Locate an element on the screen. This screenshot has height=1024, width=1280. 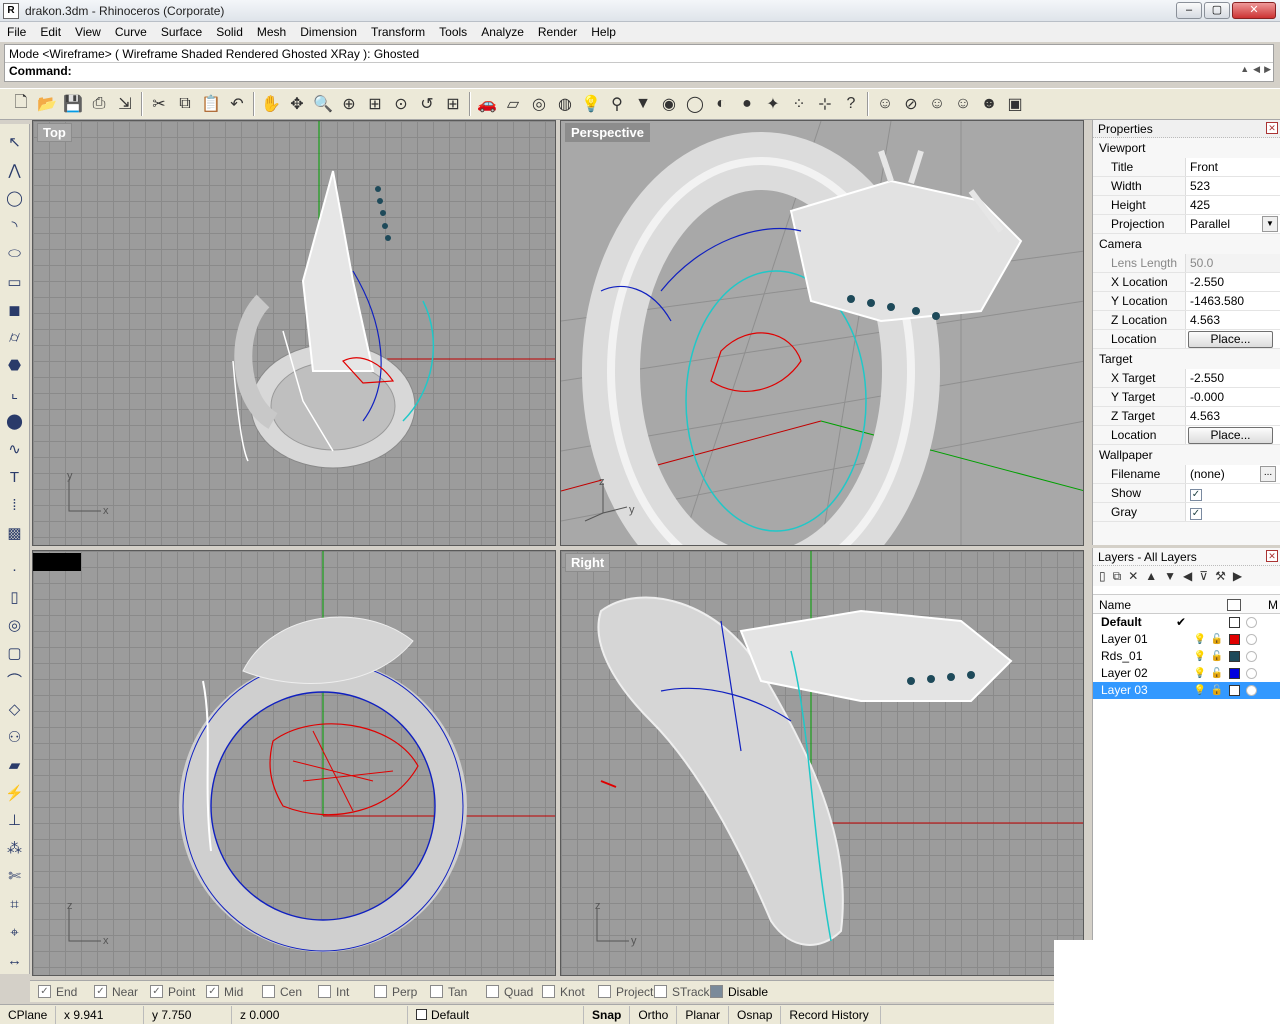
circle-icon: ◯ is located at coordinates (15, 198).